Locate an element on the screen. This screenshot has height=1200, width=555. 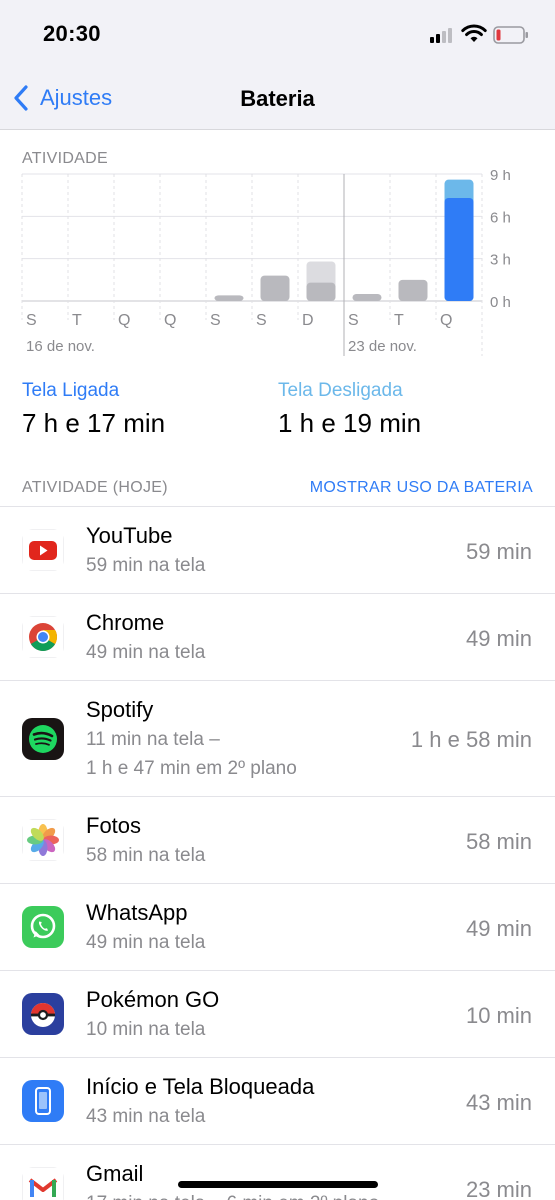
app-detail: 59 min na tela is located at coordinates (146, 565).